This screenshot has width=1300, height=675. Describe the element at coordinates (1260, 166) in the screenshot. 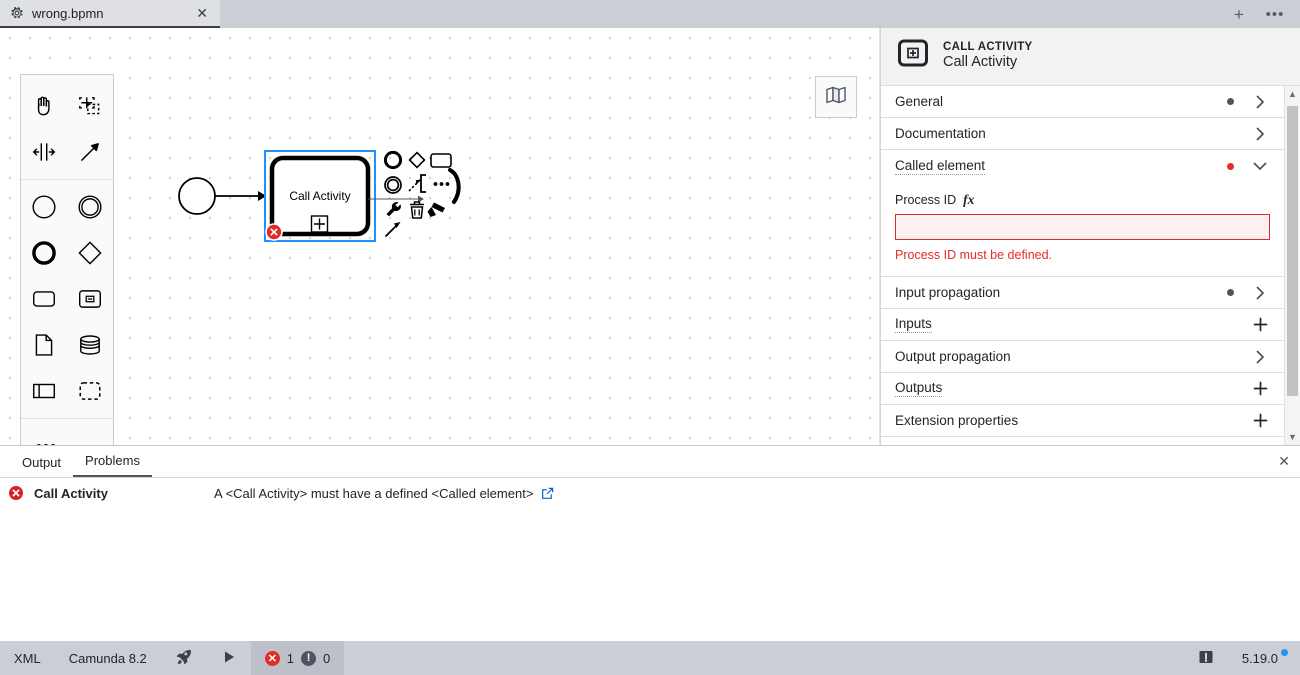

I see `chevron-down-icon` at that location.